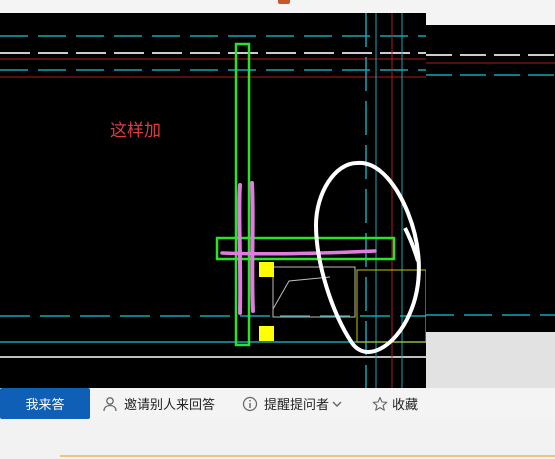 This screenshot has width=555, height=459. Describe the element at coordinates (307, 456) in the screenshot. I see `bottom-accent-line` at that location.